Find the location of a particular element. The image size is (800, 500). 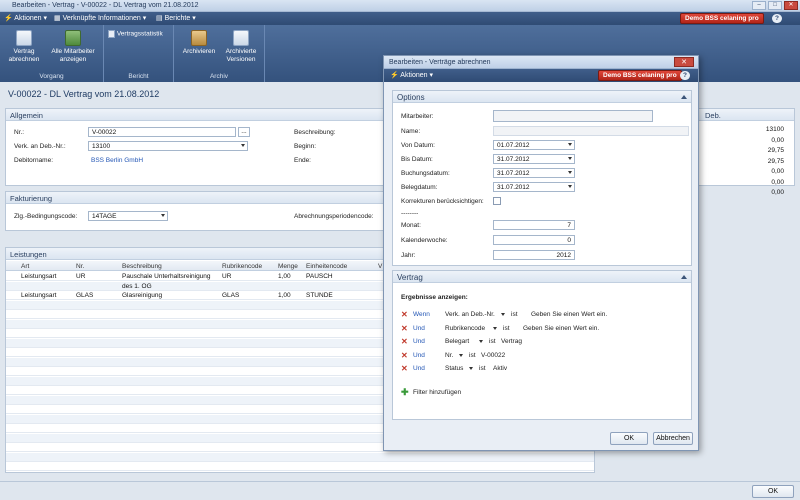

add-filter-row: ✚ Filter hinzufügen is located at coordinates (546, 393).